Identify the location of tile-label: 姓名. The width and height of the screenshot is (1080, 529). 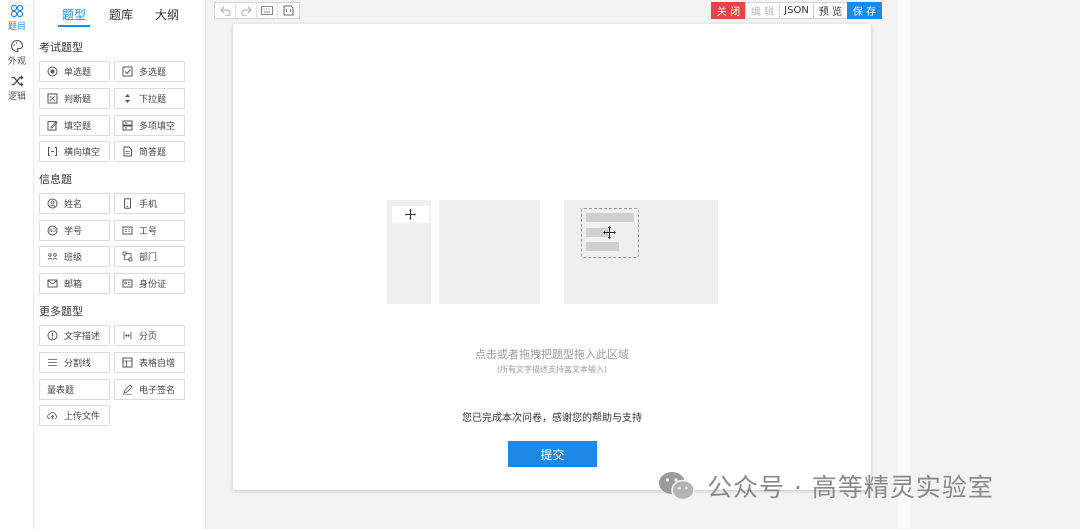
(73, 205).